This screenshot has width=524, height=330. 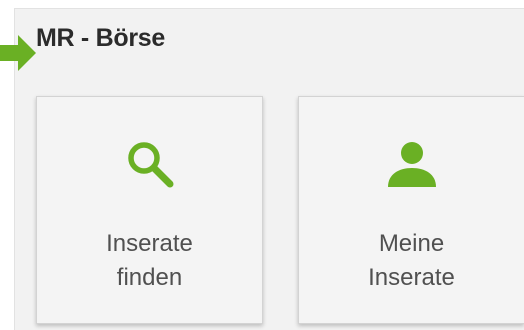 I want to click on pointer-arrow-icon, so click(x=18, y=53).